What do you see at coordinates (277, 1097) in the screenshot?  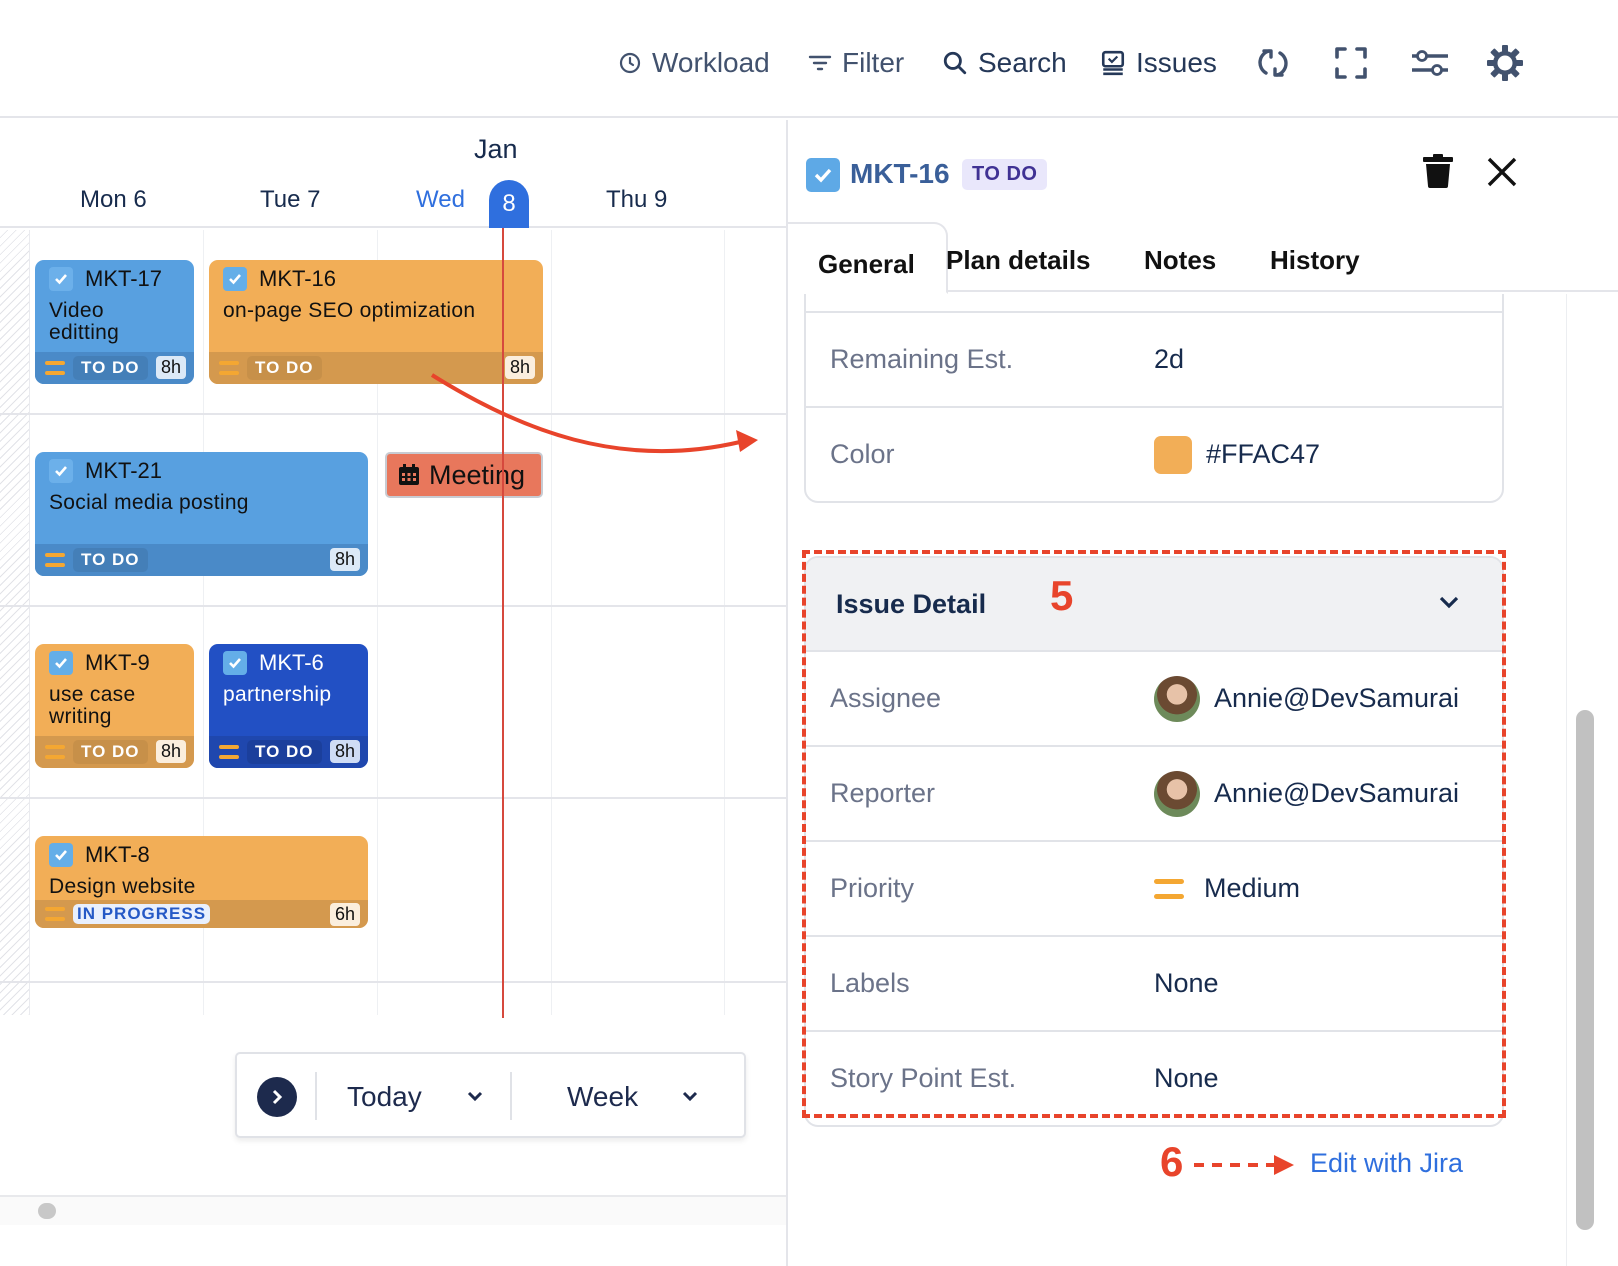 I see `next-period-button` at bounding box center [277, 1097].